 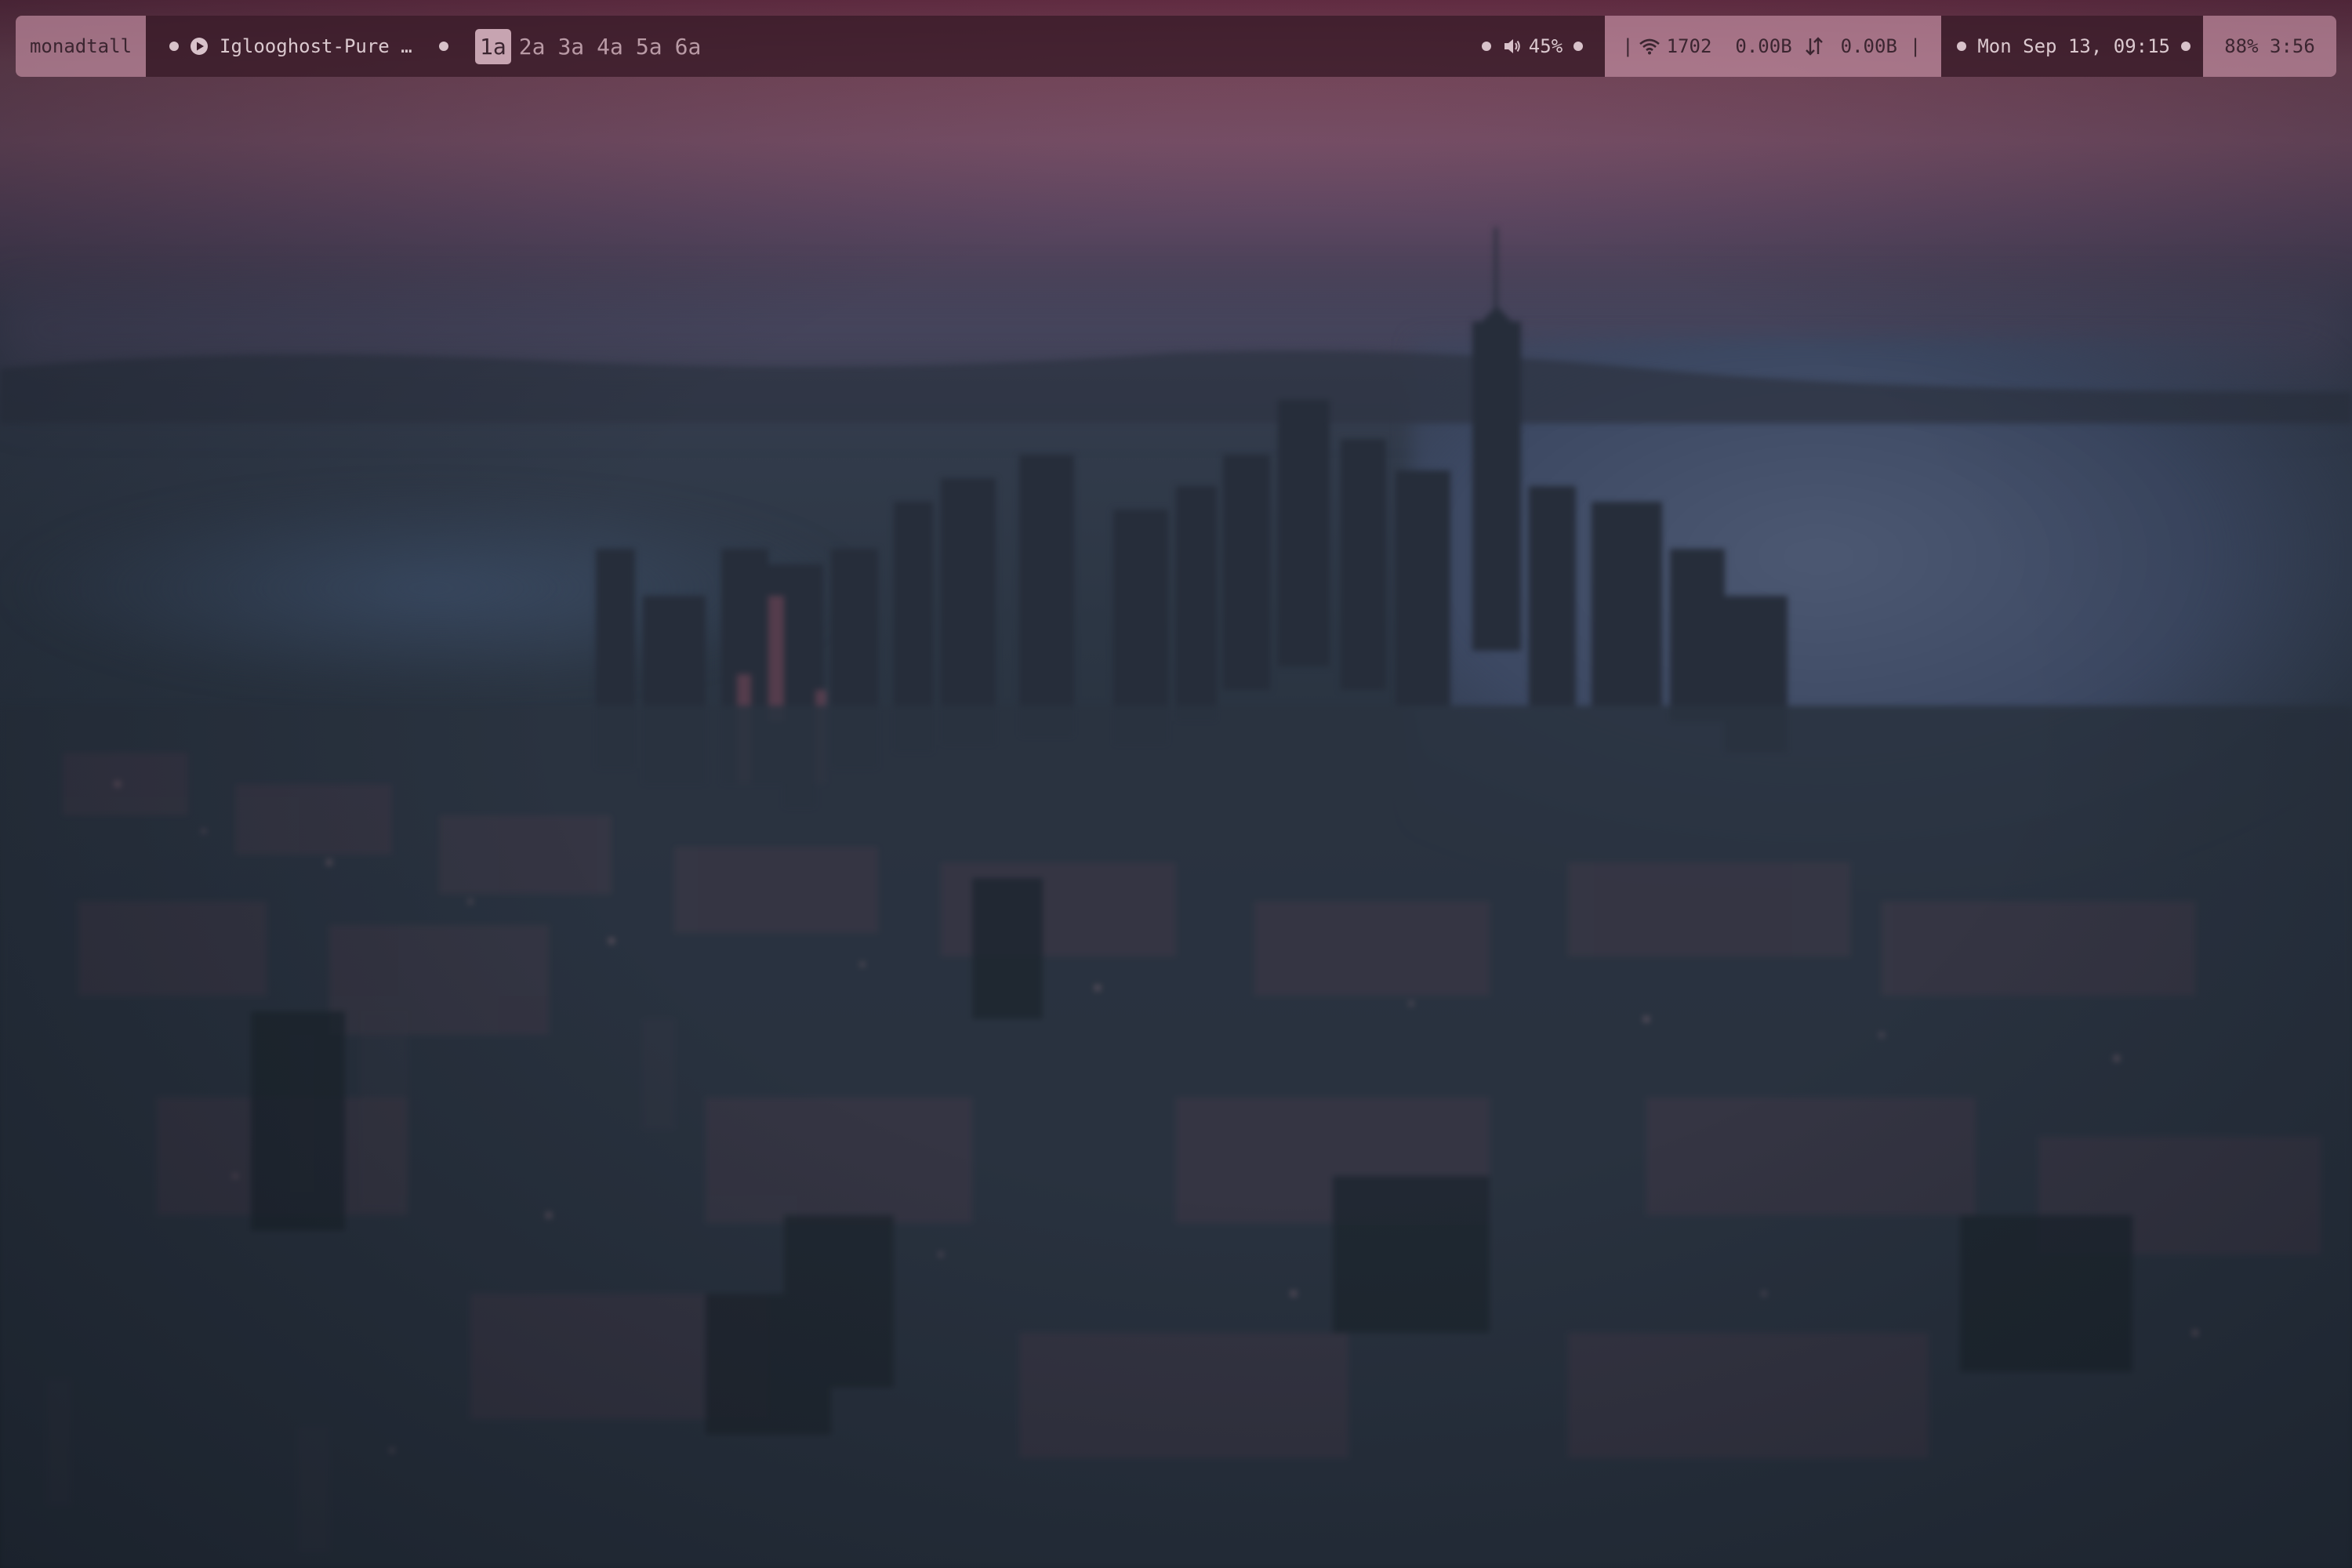 I want to click on main-bar-section: Iglooghost-Pure G… 1a 2a 3a 4a 5a 6a 45%, so click(x=876, y=46).